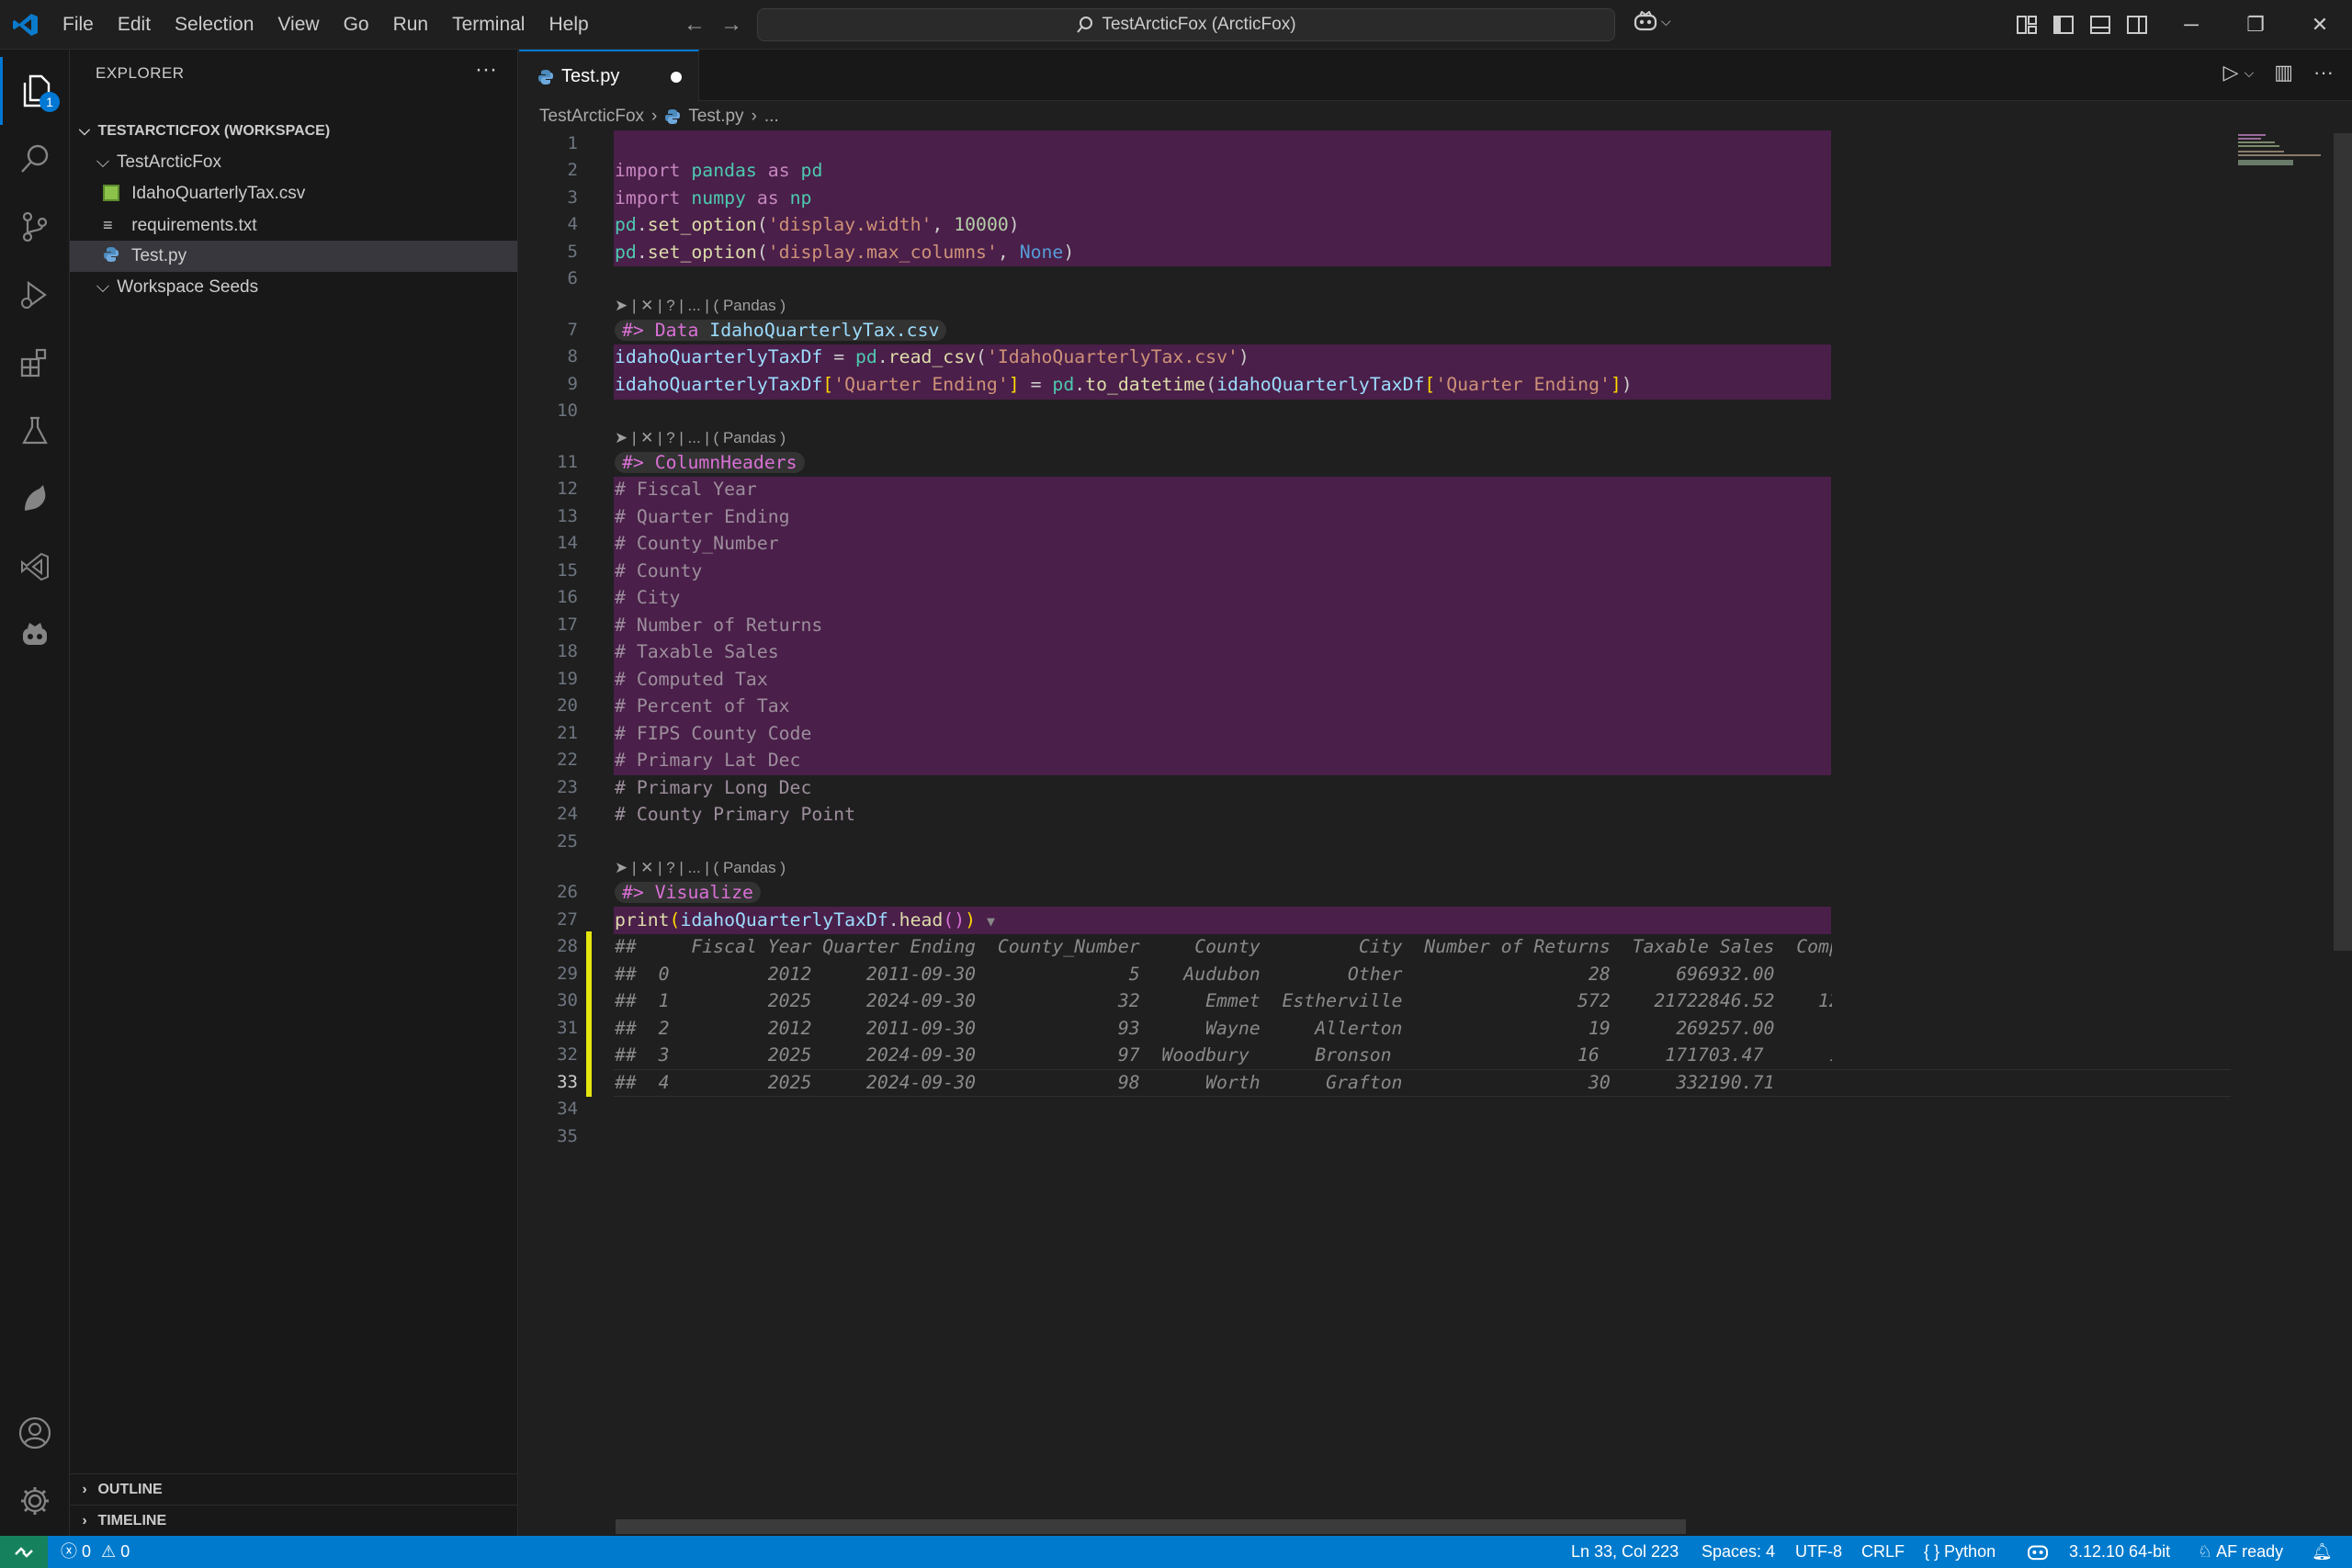 The height and width of the screenshot is (1568, 2352). I want to click on copilot-menu: ⌵, so click(1652, 21).